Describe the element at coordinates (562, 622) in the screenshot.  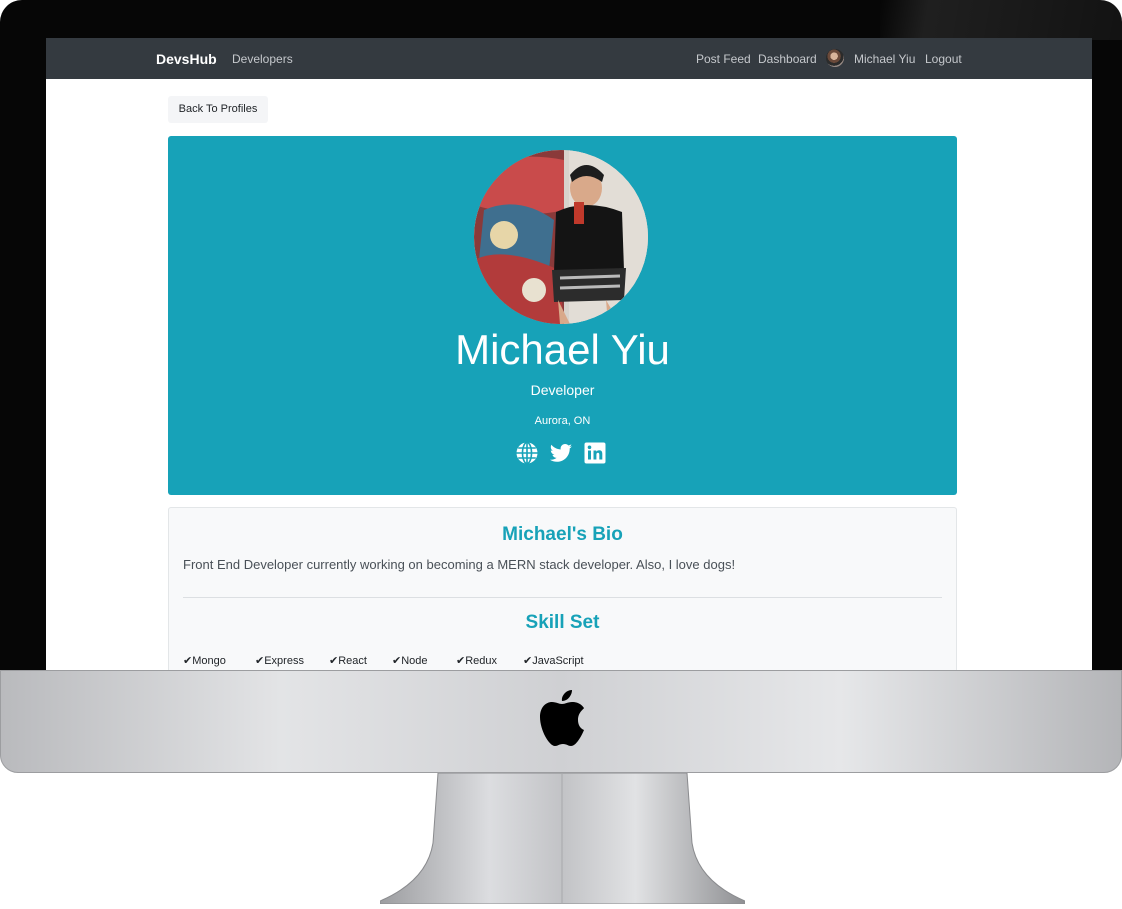
I see `skills-heading: Skill Set` at that location.